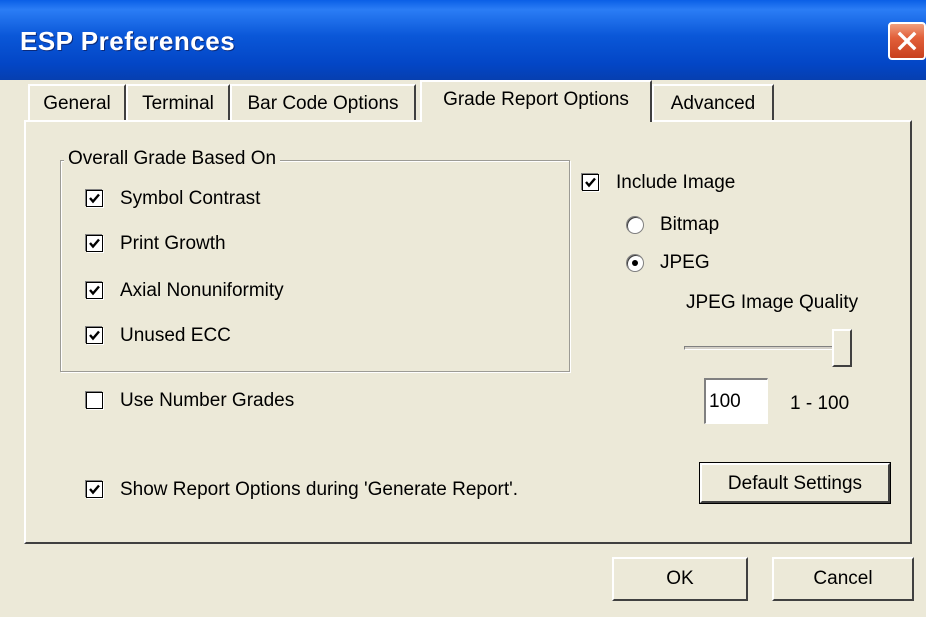 The width and height of the screenshot is (926, 617). What do you see at coordinates (175, 335) in the screenshot?
I see `unused-ecc-label: Unused ECC` at bounding box center [175, 335].